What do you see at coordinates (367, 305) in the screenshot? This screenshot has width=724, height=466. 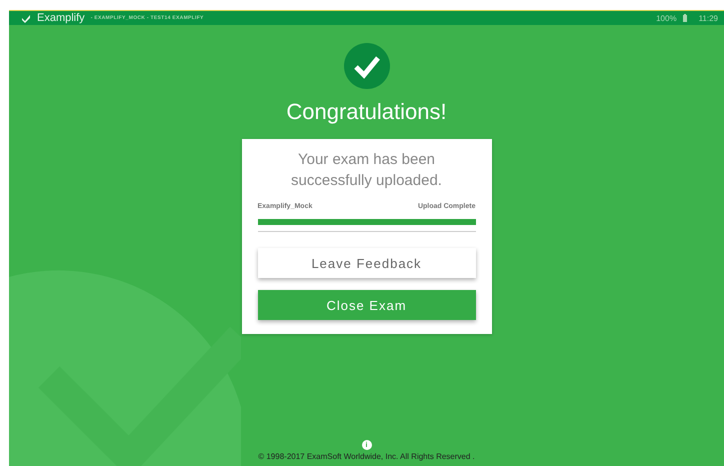 I see `close-exam-button: Close Exam` at bounding box center [367, 305].